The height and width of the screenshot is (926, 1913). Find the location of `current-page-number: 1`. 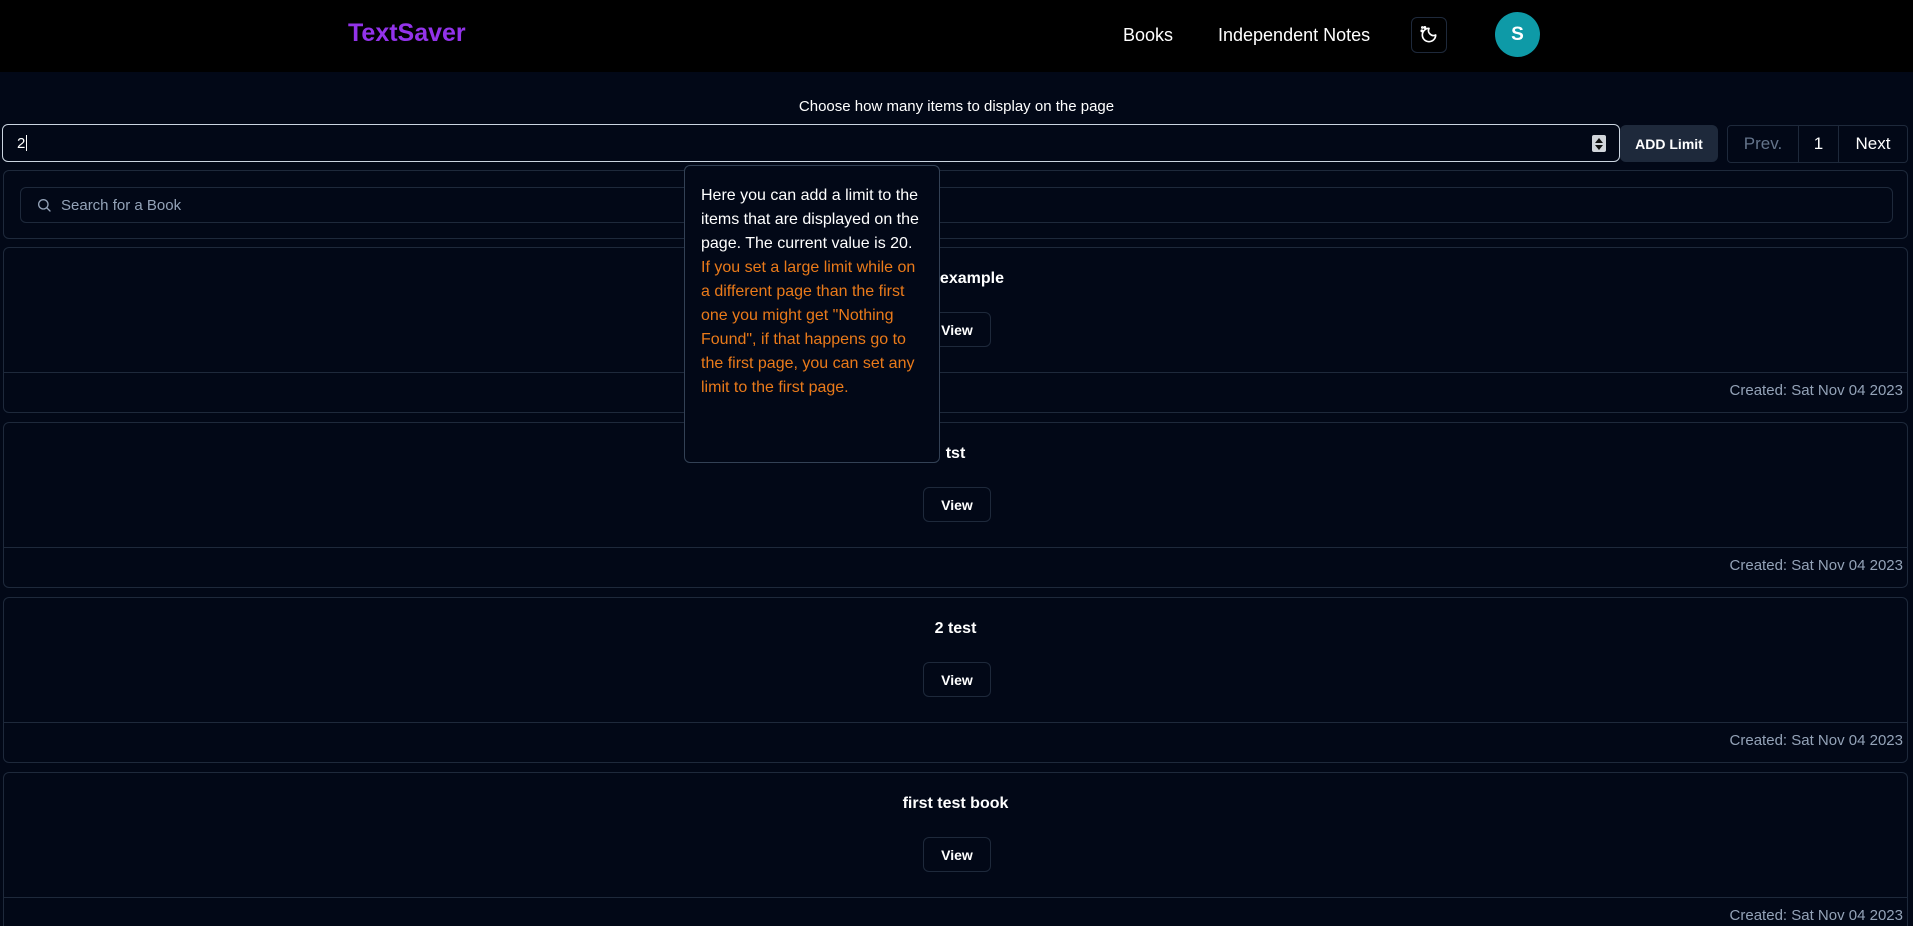

current-page-number: 1 is located at coordinates (1819, 144).